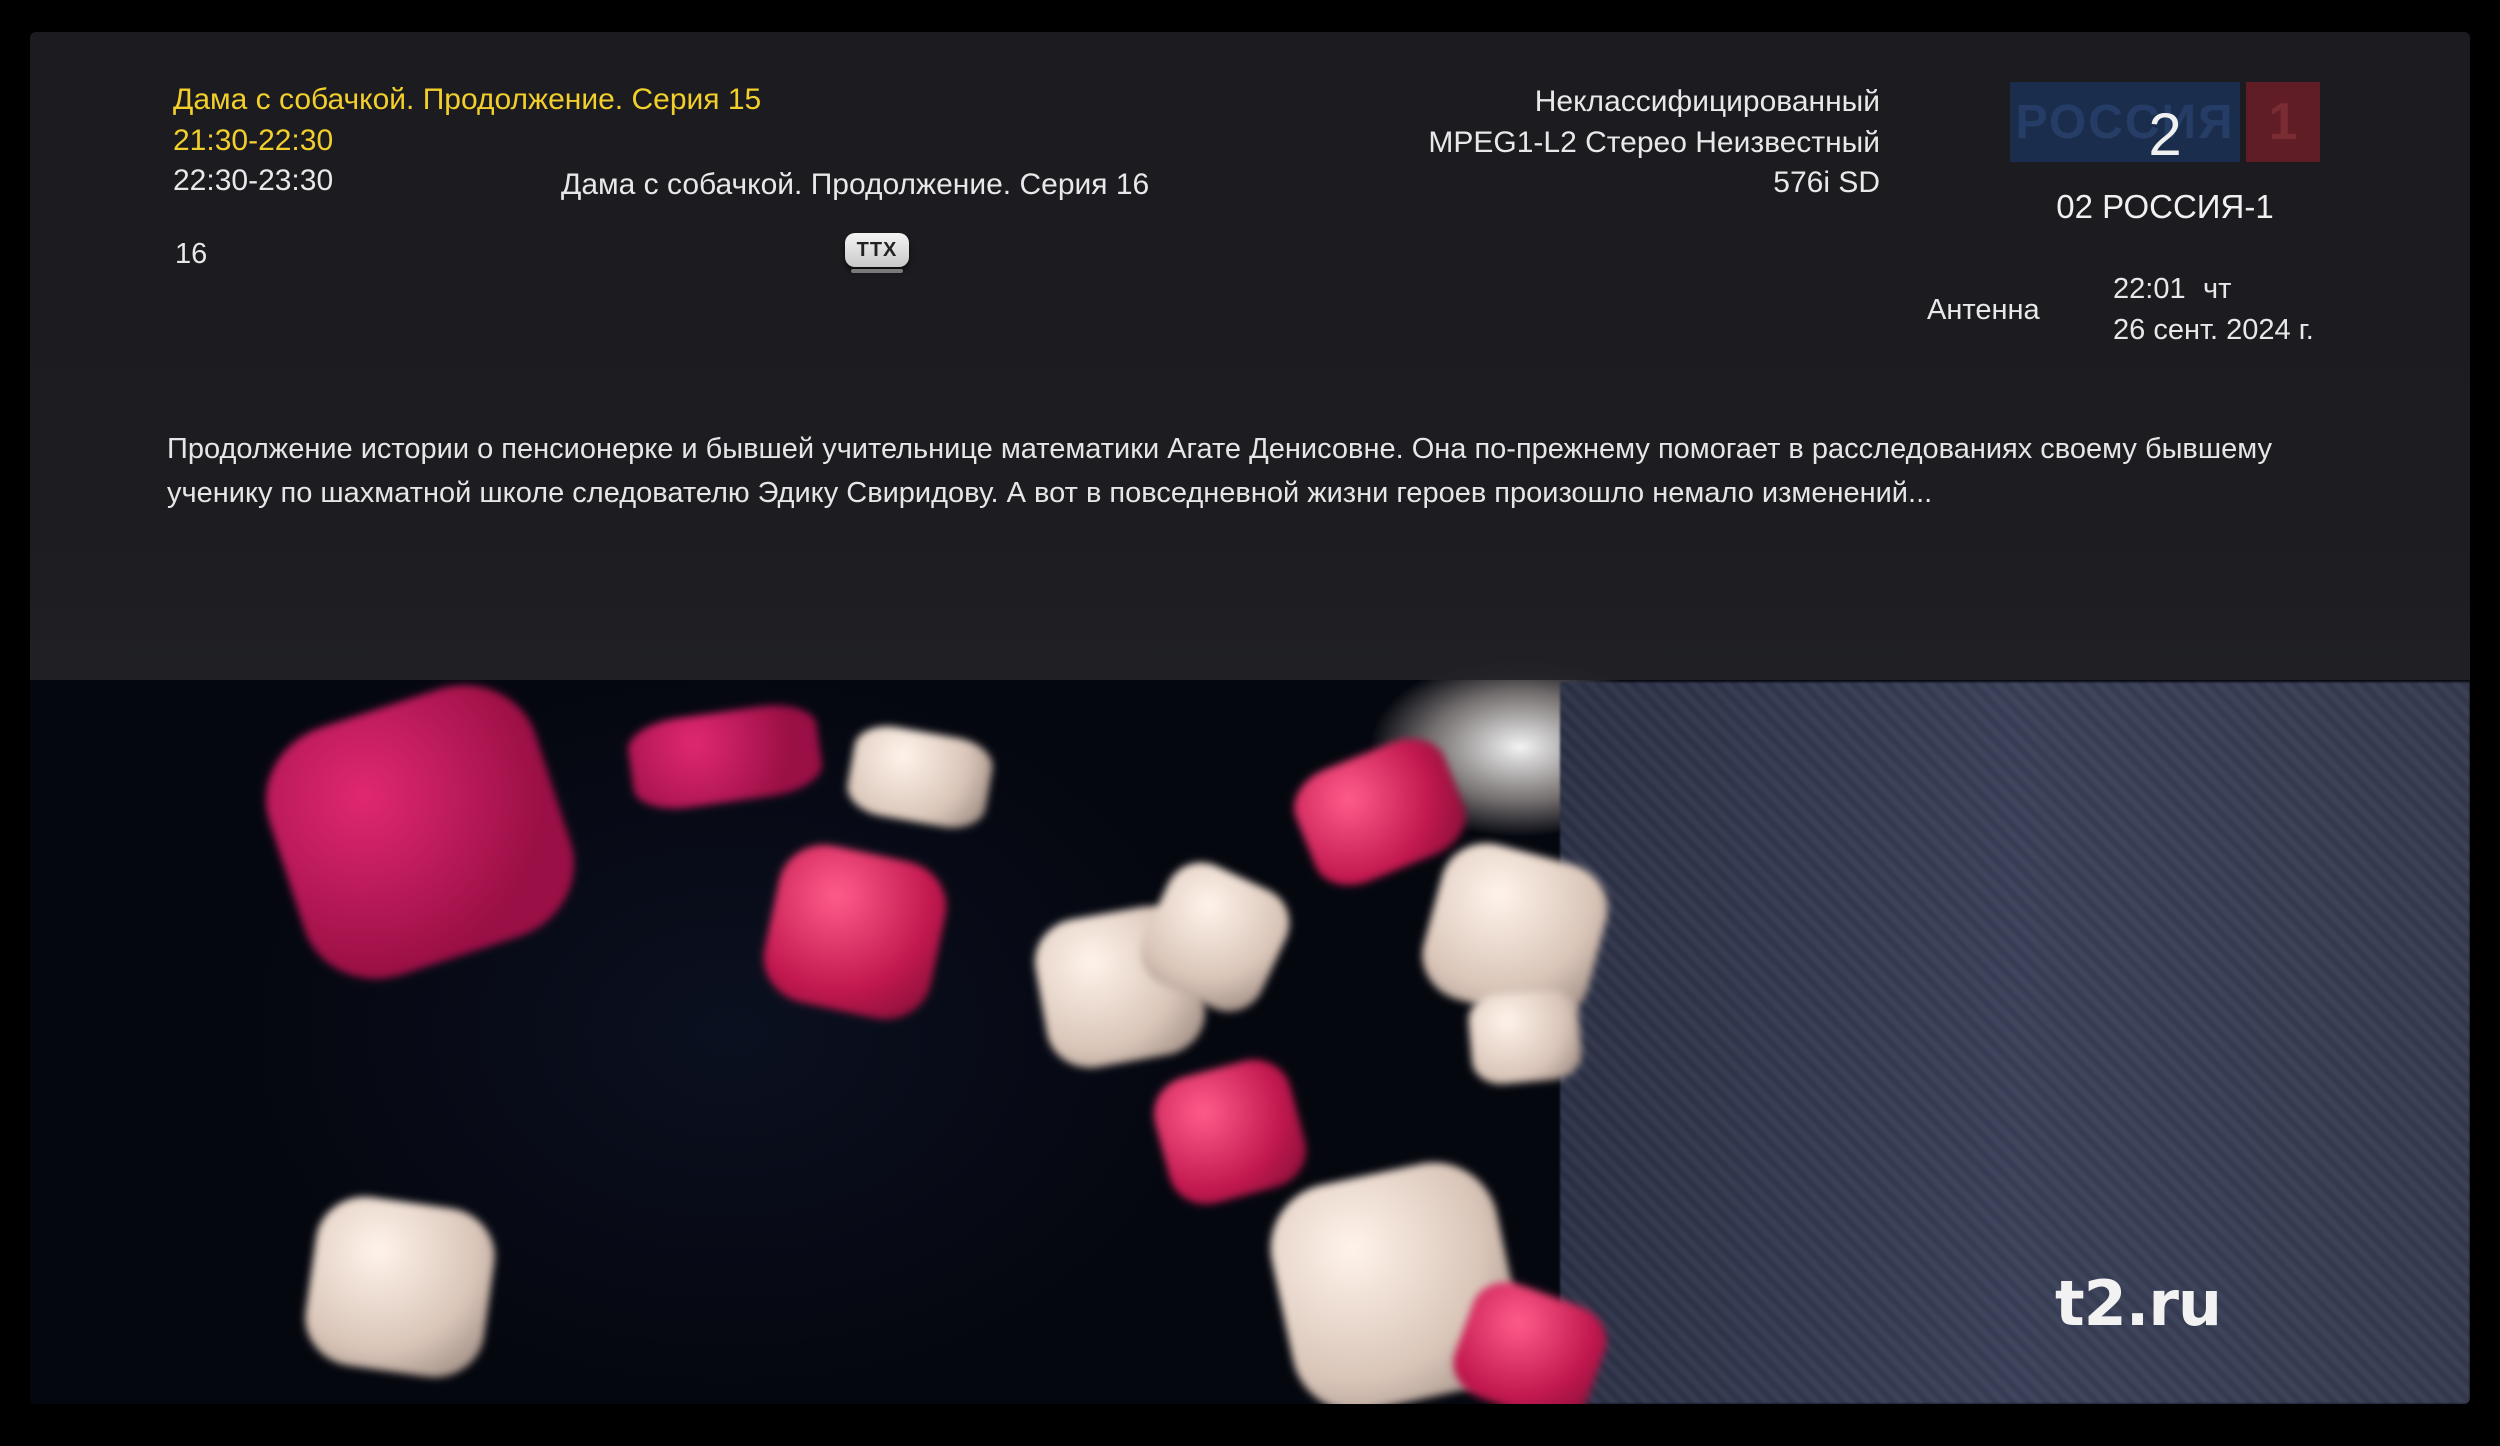 Image resolution: width=2500 pixels, height=1446 pixels. What do you see at coordinates (1983, 310) in the screenshot?
I see `signal-source: Антенна` at bounding box center [1983, 310].